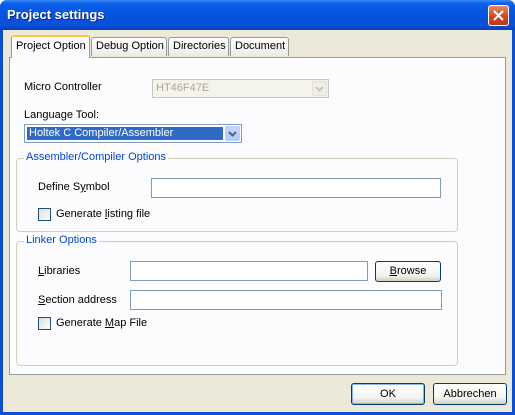 This screenshot has height=415, width=515. I want to click on title-bar: Project settings, so click(257, 15).